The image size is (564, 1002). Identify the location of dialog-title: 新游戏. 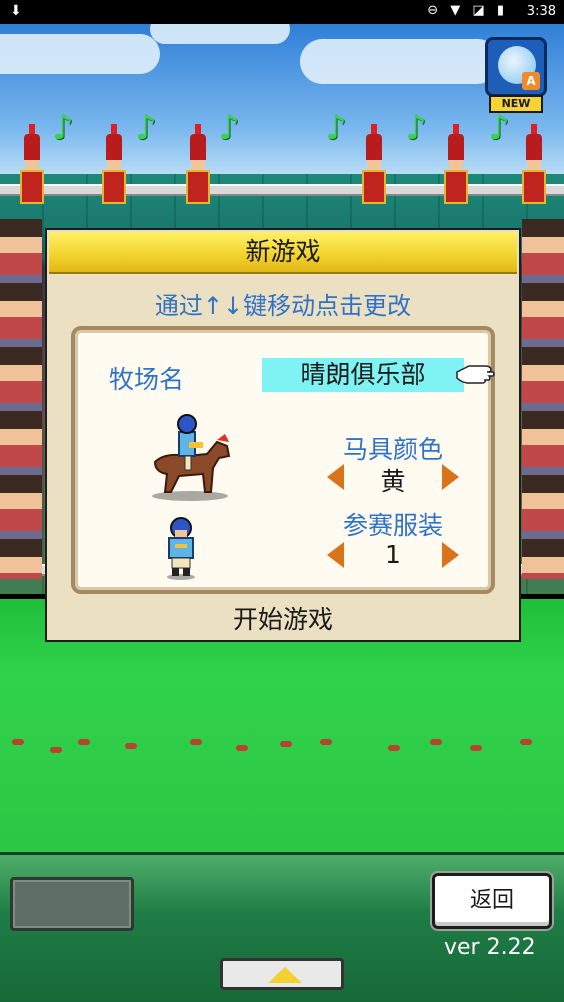
(283, 253).